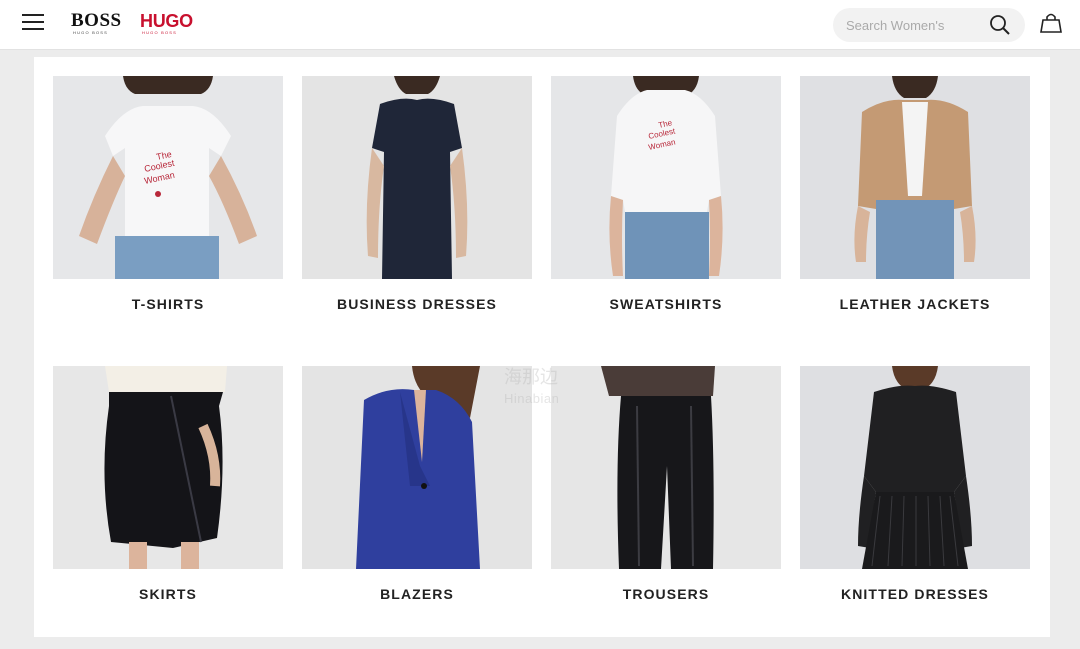 The image size is (1080, 649). Describe the element at coordinates (1051, 23) in the screenshot. I see `shopping-bag-icon` at that location.